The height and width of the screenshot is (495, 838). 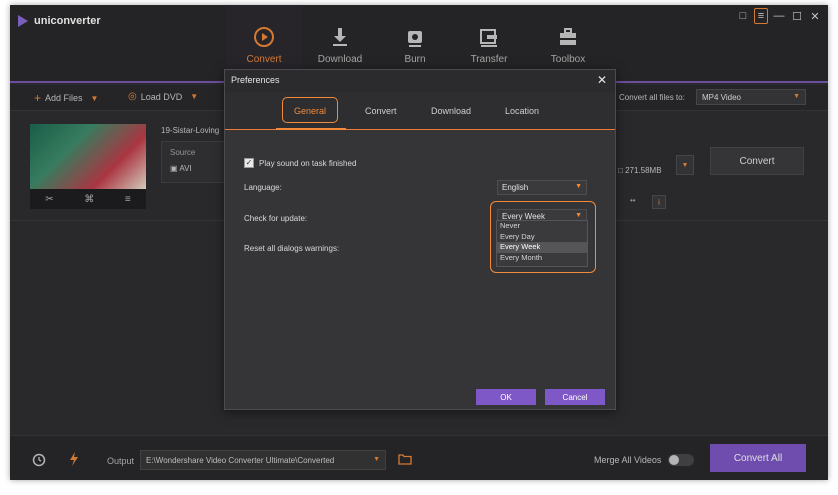 I want to click on option-every-week: Every Week, so click(x=542, y=247).